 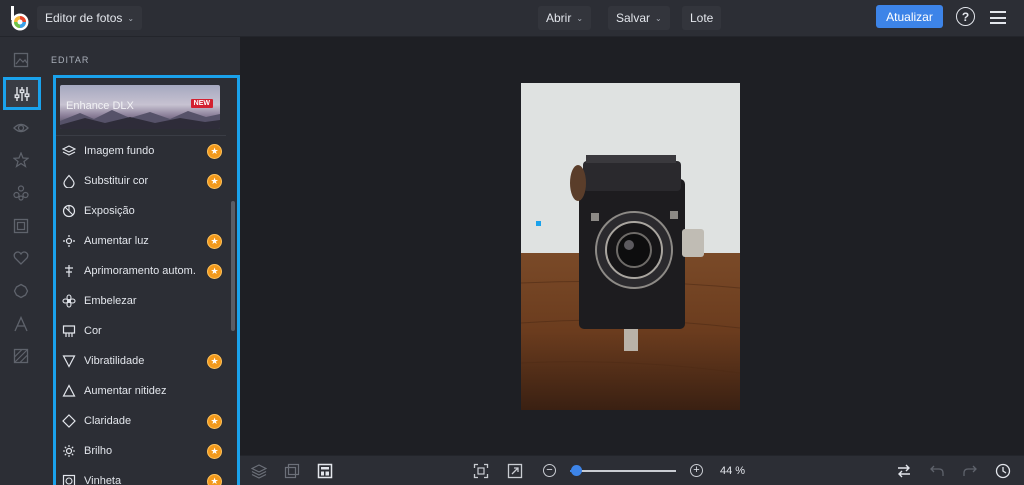 What do you see at coordinates (559, 18) in the screenshot?
I see `open-menu-label: Abrir` at bounding box center [559, 18].